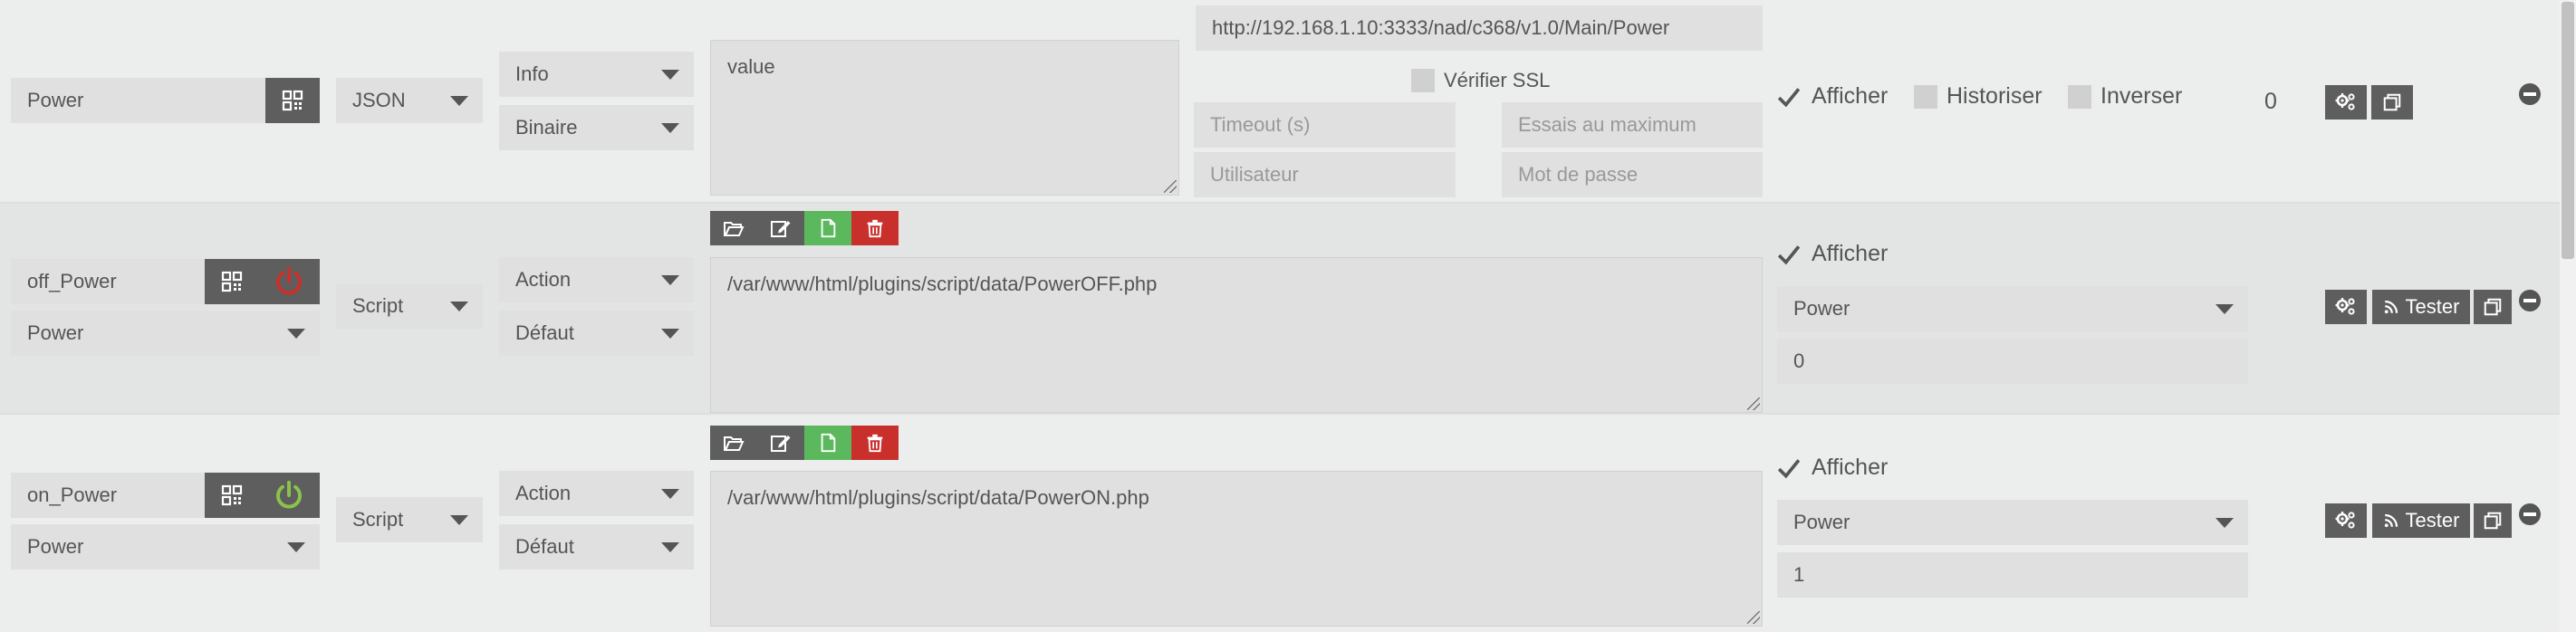 This screenshot has height=632, width=2576. What do you see at coordinates (138, 100) in the screenshot?
I see `command-name-input: Power` at bounding box center [138, 100].